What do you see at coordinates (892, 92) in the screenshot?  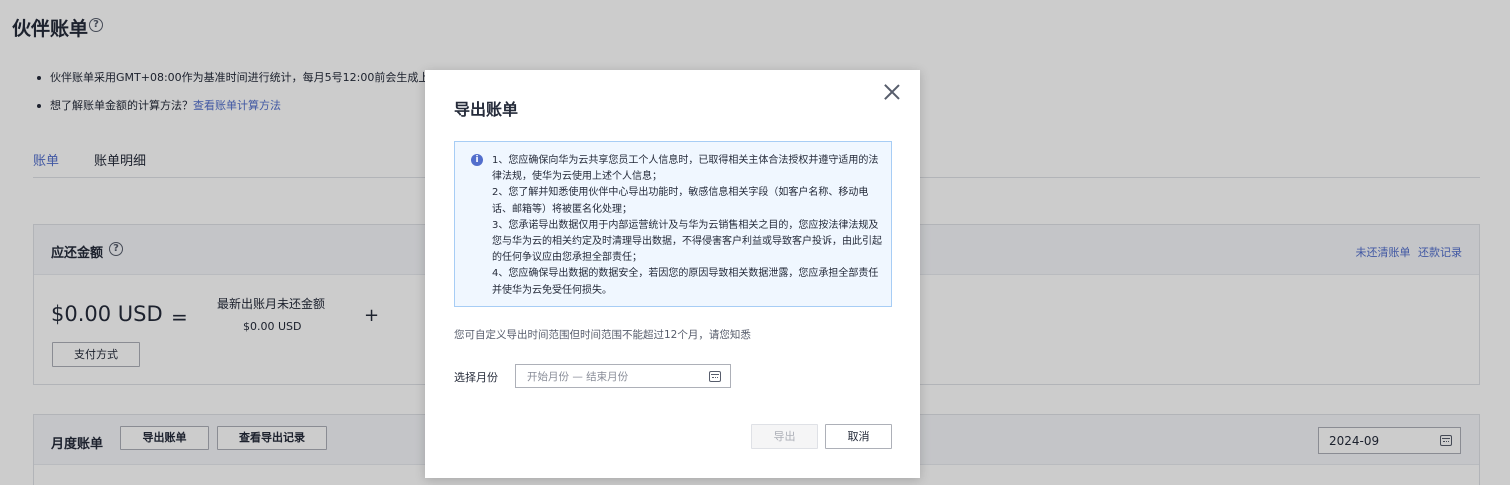 I see `close-icon` at bounding box center [892, 92].